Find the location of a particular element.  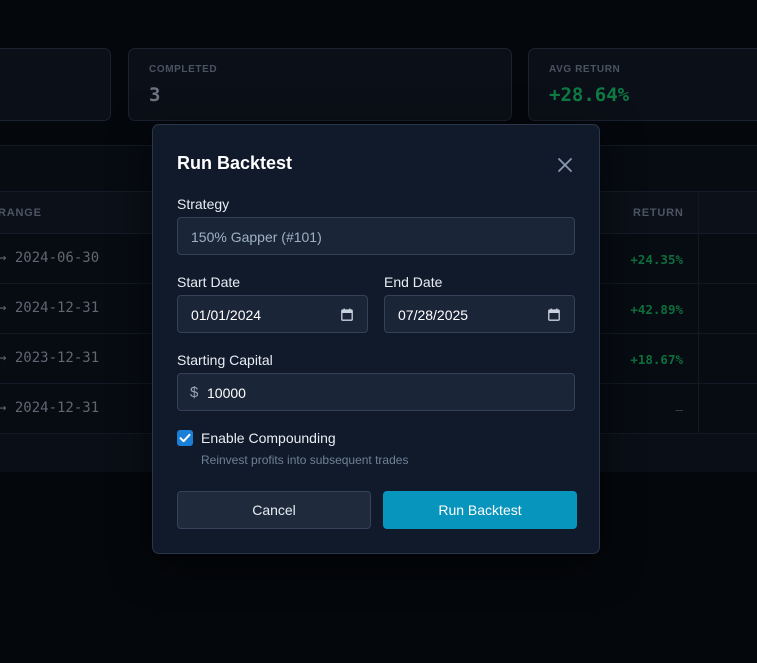

enable-compounding-checkbox is located at coordinates (185, 438).